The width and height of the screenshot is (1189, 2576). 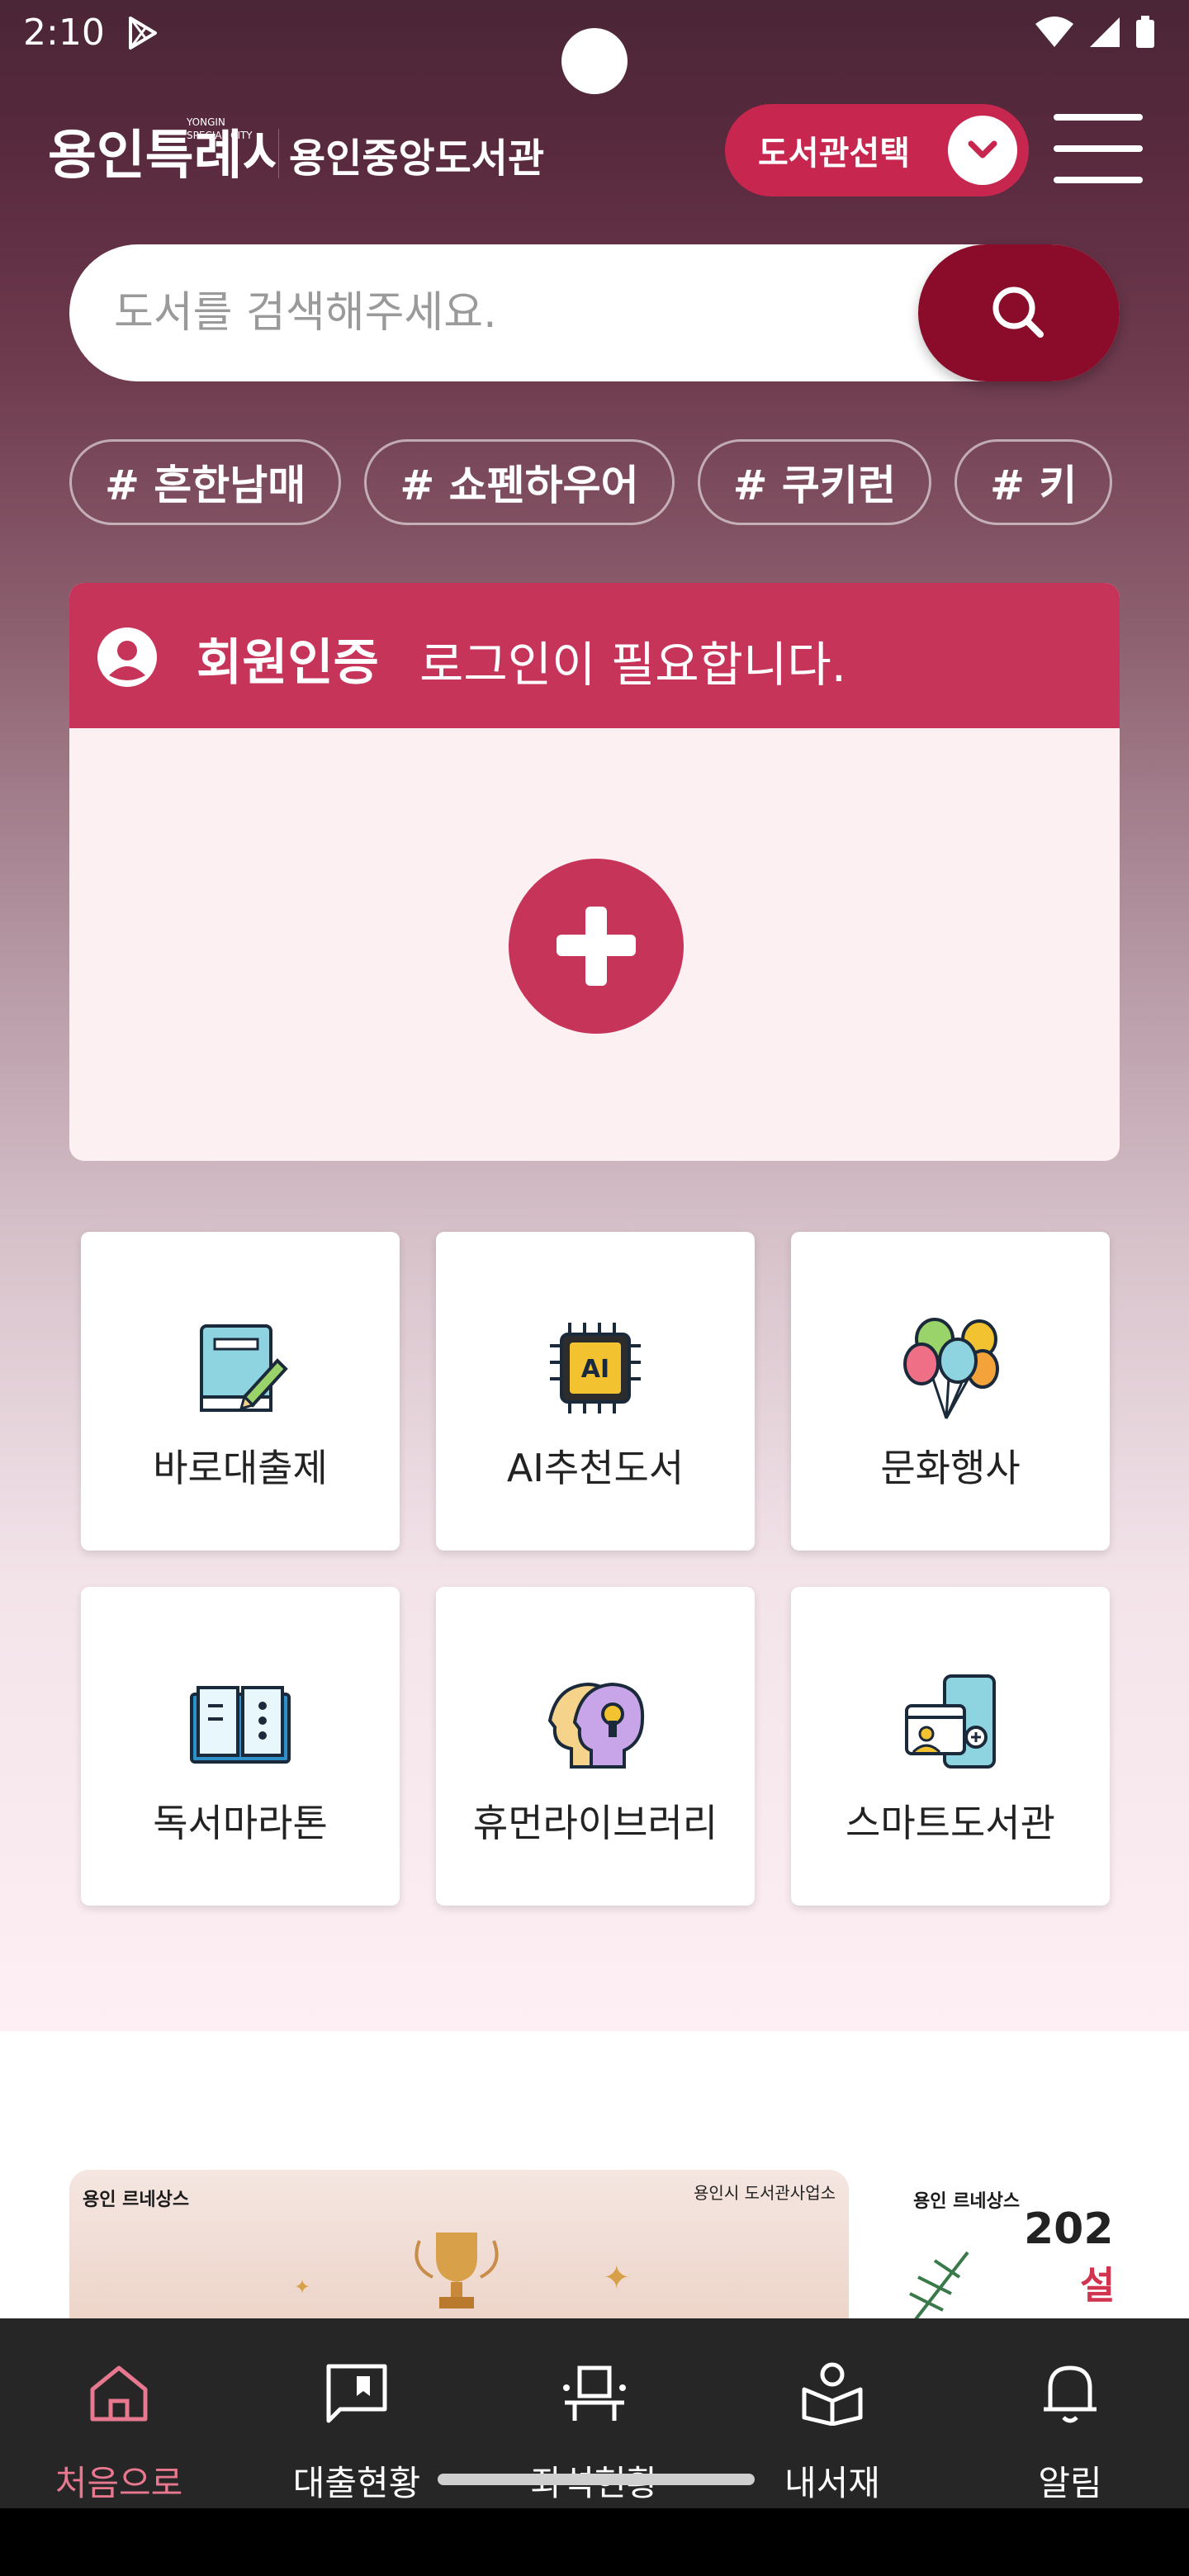 I want to click on wifi-icon, so click(x=1054, y=32).